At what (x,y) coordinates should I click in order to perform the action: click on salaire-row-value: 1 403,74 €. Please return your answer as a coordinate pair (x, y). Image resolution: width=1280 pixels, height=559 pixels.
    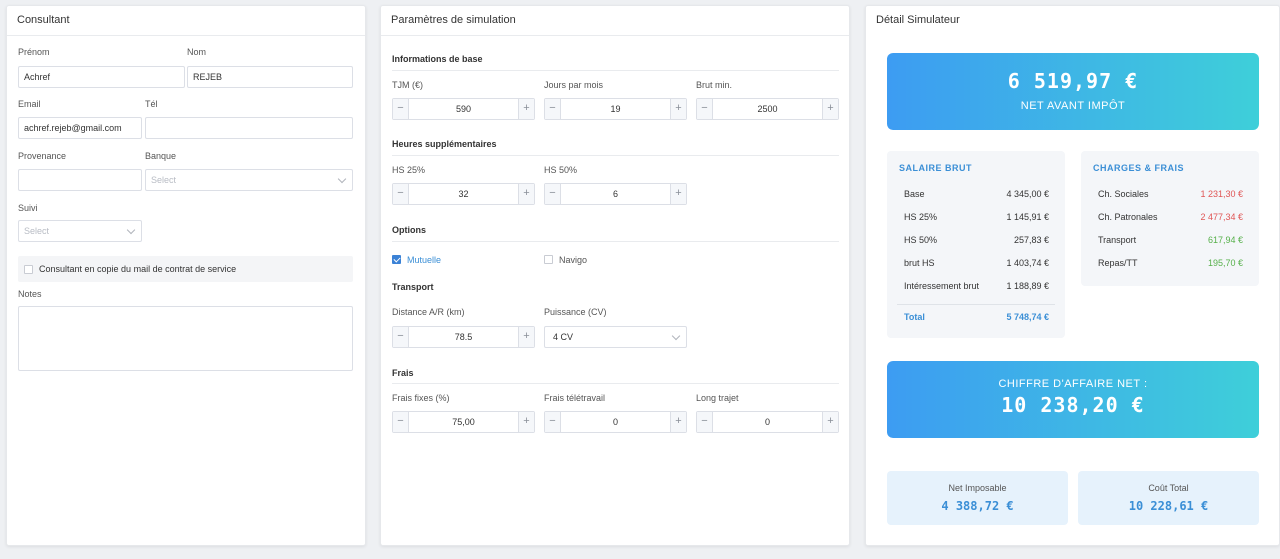
    Looking at the image, I should click on (1027, 263).